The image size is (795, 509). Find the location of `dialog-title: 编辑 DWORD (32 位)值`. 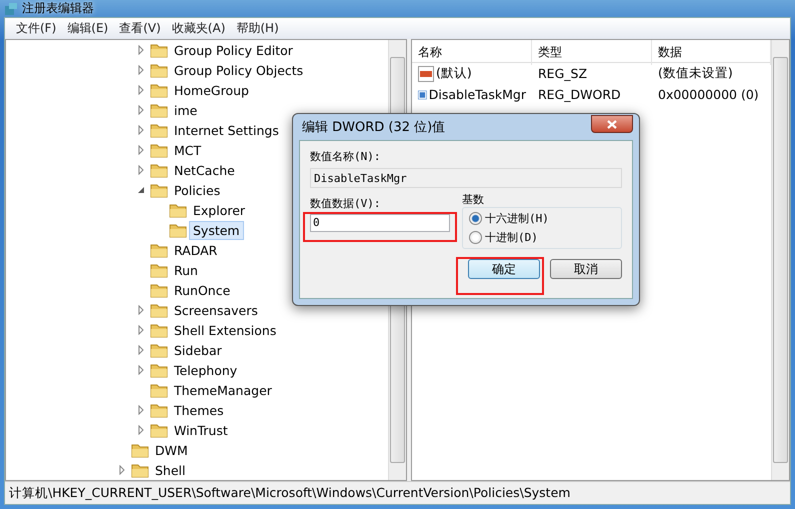

dialog-title: 编辑 DWORD (32 位)值 is located at coordinates (374, 127).